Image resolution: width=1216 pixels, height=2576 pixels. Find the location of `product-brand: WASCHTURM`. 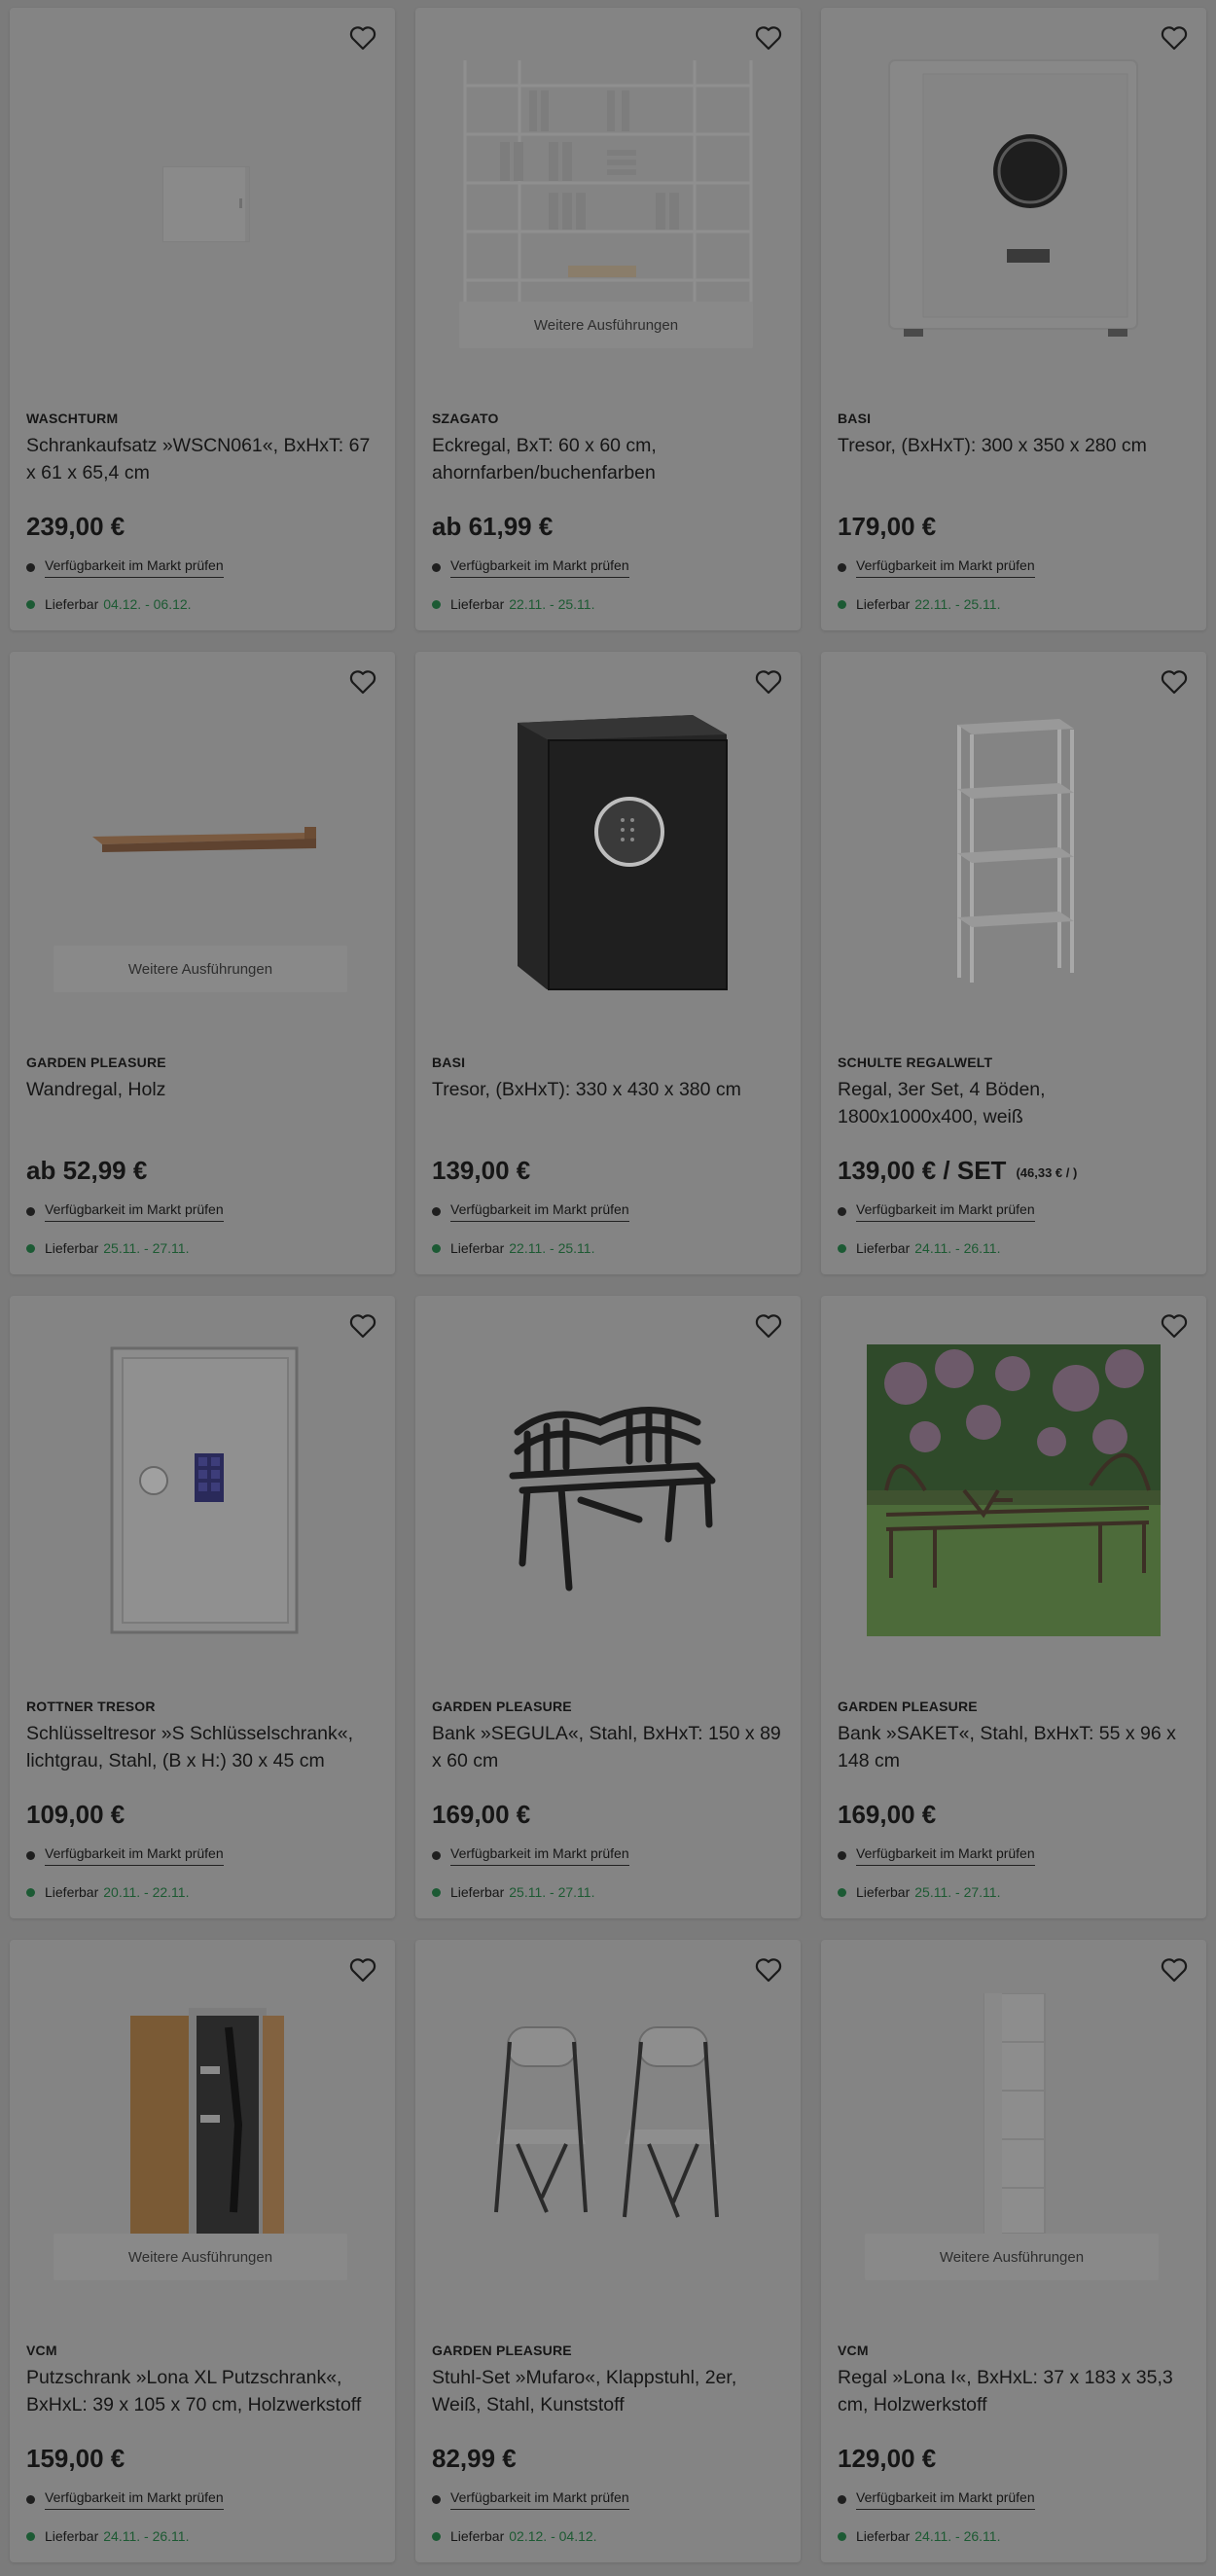

product-brand: WASCHTURM is located at coordinates (72, 418).